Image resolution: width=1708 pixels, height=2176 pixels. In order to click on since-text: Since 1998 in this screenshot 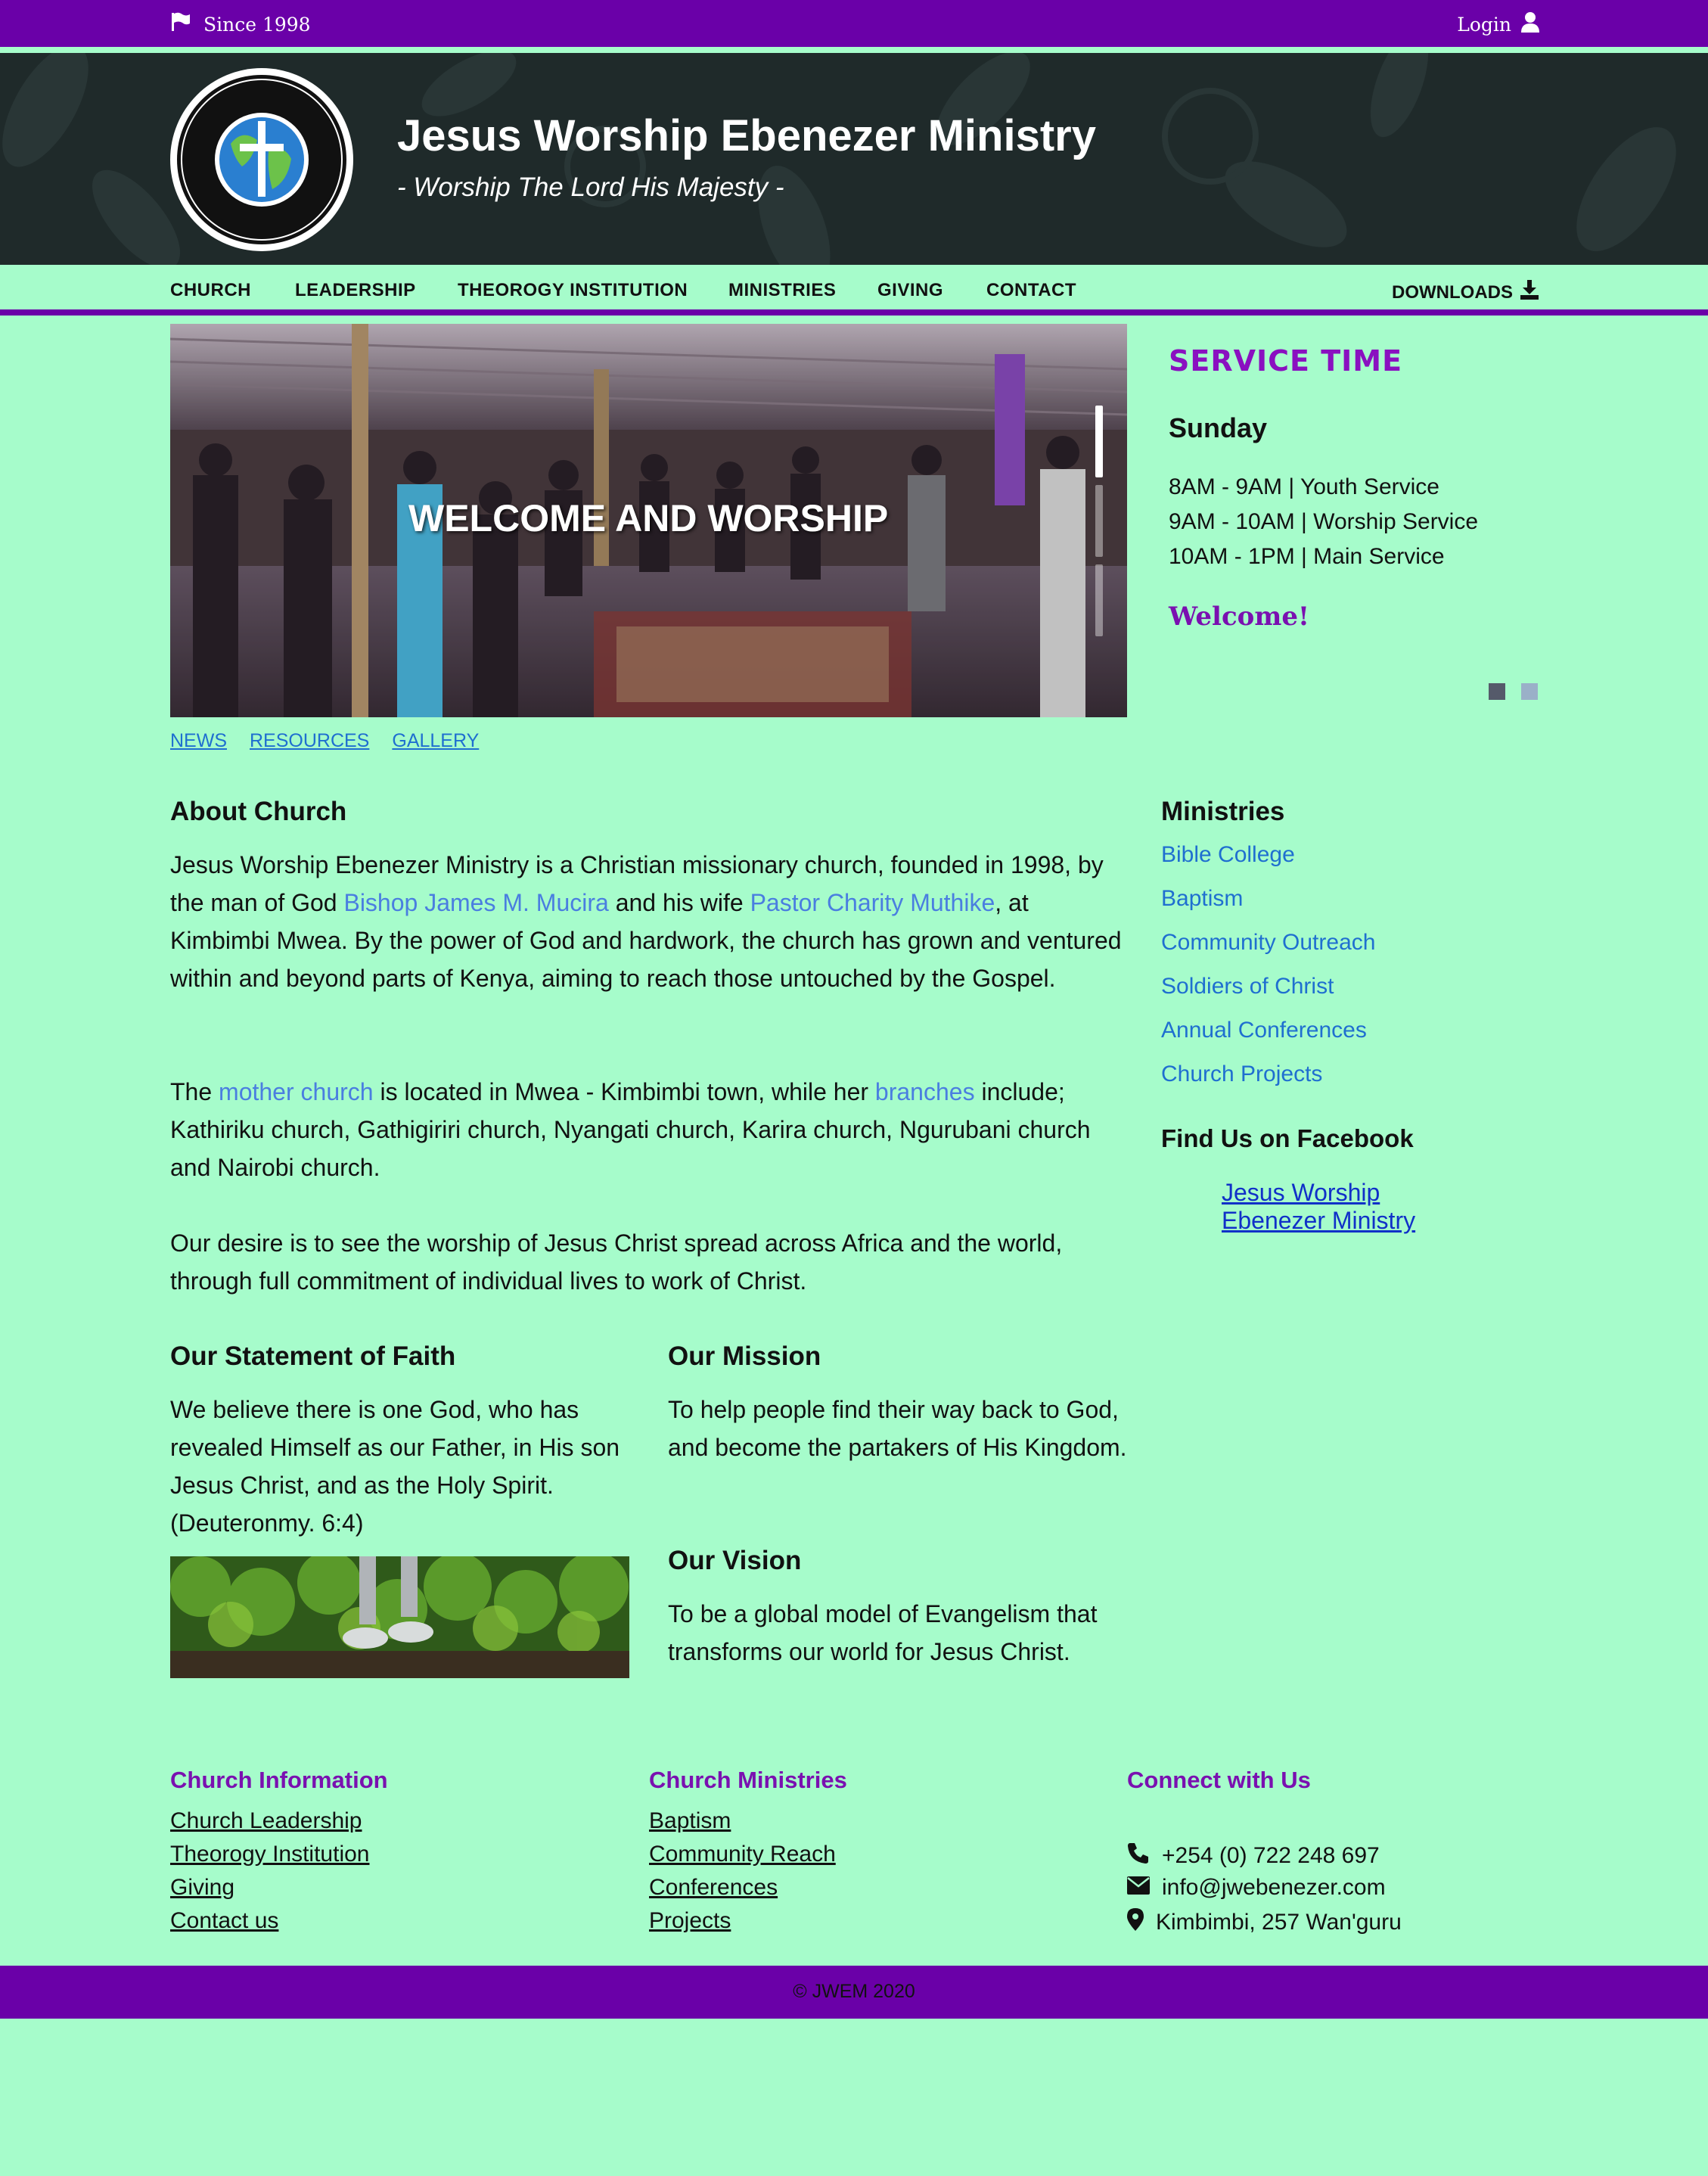, I will do `click(257, 24)`.